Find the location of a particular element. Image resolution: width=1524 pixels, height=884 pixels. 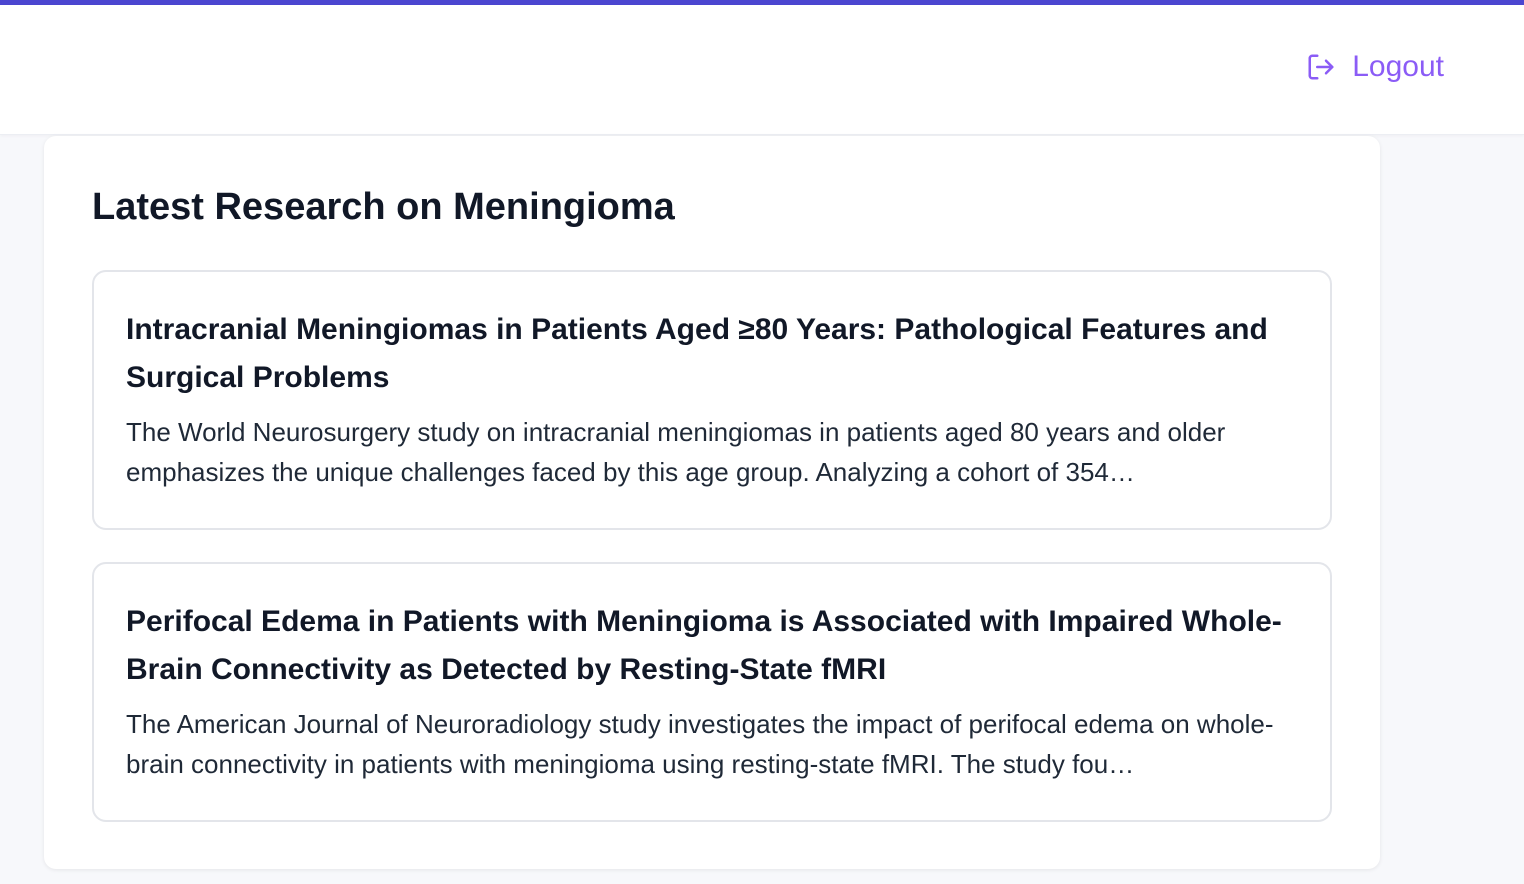

logout-button: Logout is located at coordinates (1375, 67).